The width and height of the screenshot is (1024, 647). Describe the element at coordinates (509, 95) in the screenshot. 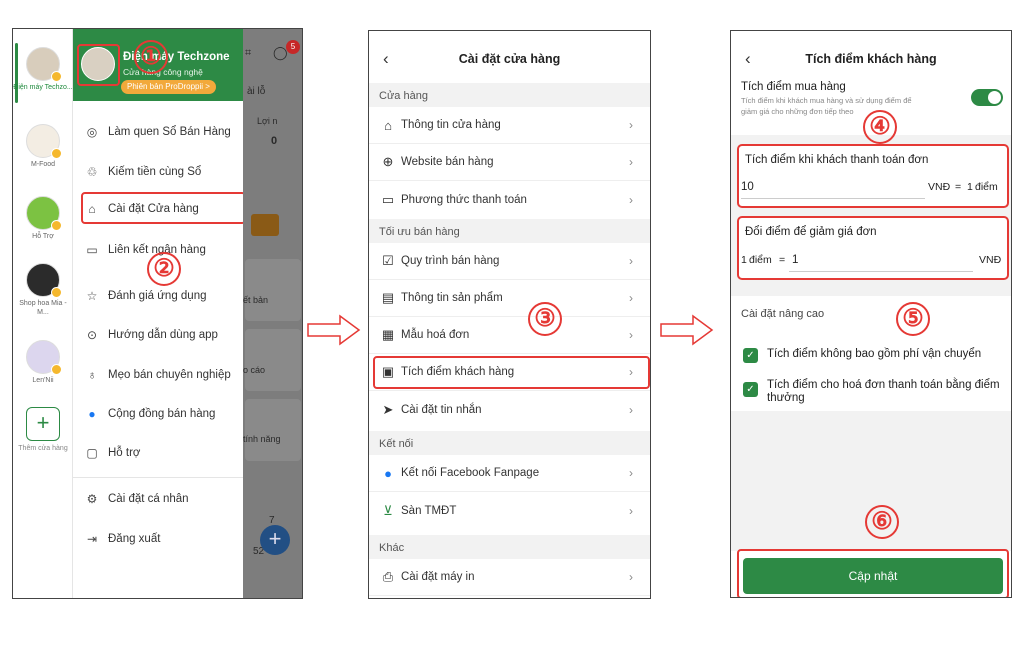

I see `section-header: Cửa hàng` at that location.